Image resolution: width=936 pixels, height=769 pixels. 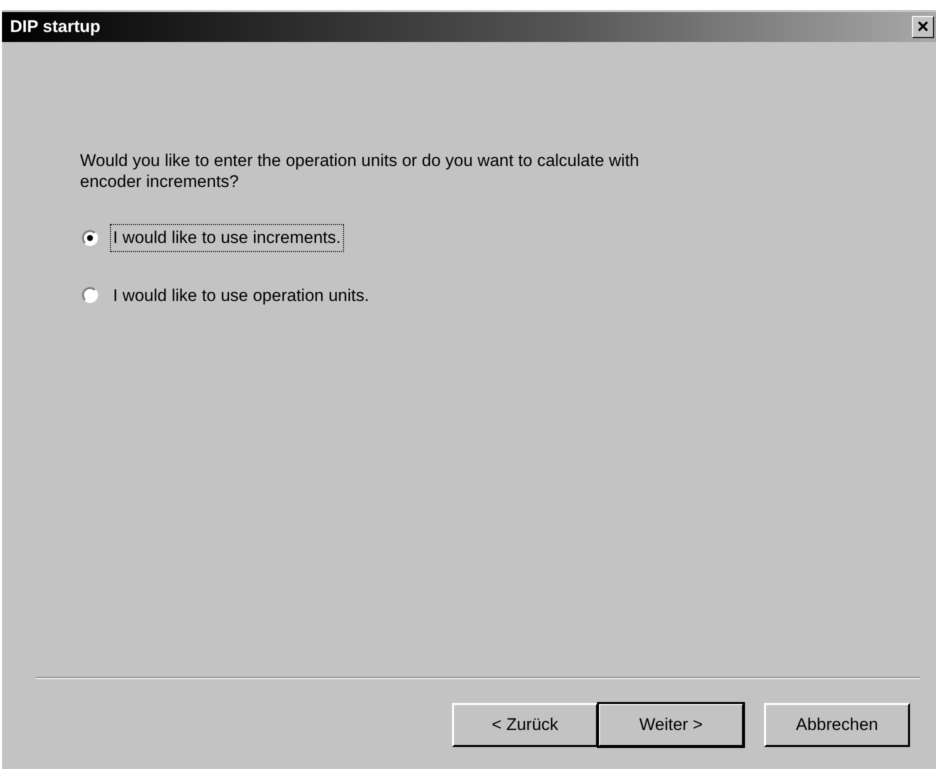 What do you see at coordinates (837, 725) in the screenshot?
I see `cancel-button: Abbrechen` at bounding box center [837, 725].